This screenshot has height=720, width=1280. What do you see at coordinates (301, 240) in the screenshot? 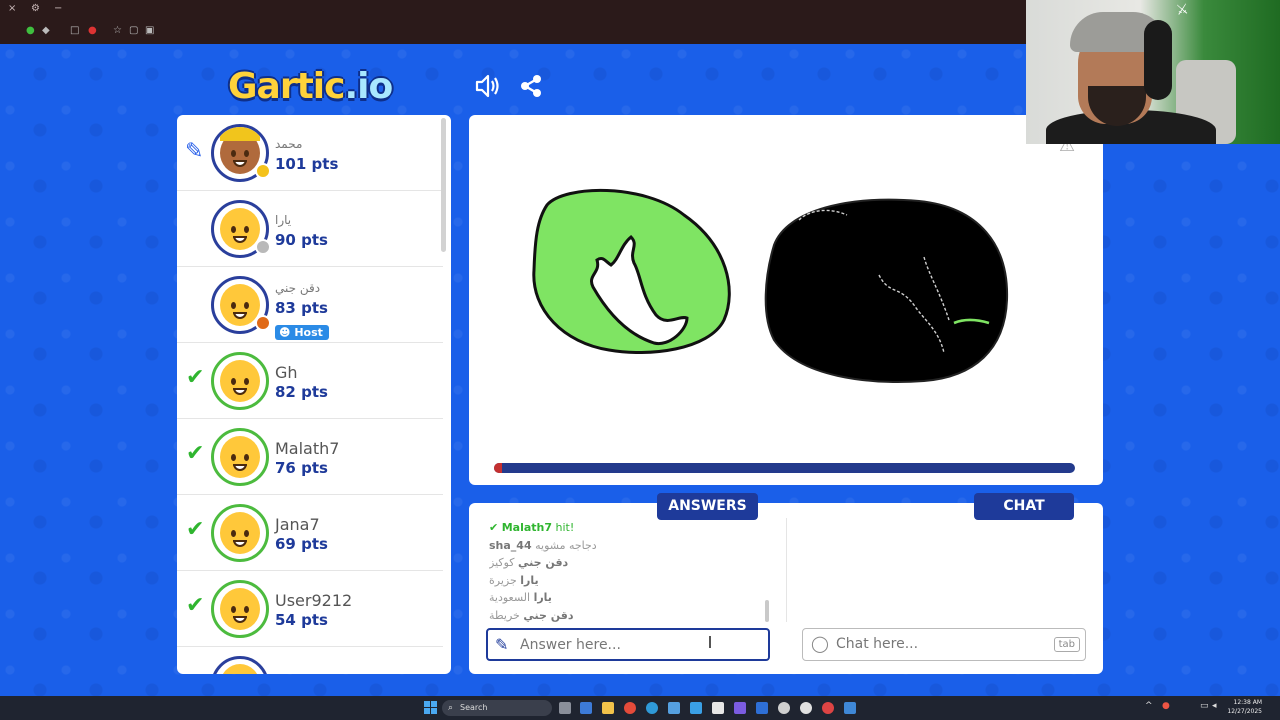
I see `player-points: 90 pts` at bounding box center [301, 240].